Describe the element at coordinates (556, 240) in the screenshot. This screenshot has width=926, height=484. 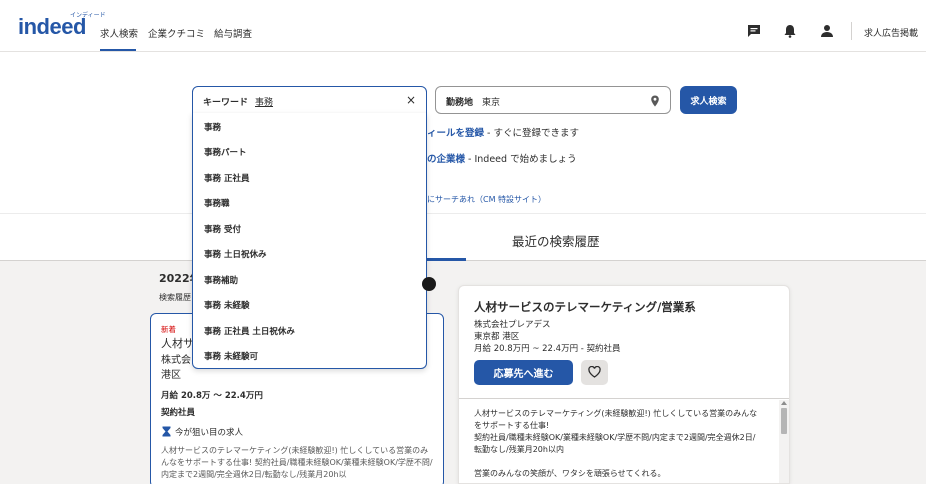
I see `tab-recent-searches: 最近の検索履歴` at that location.